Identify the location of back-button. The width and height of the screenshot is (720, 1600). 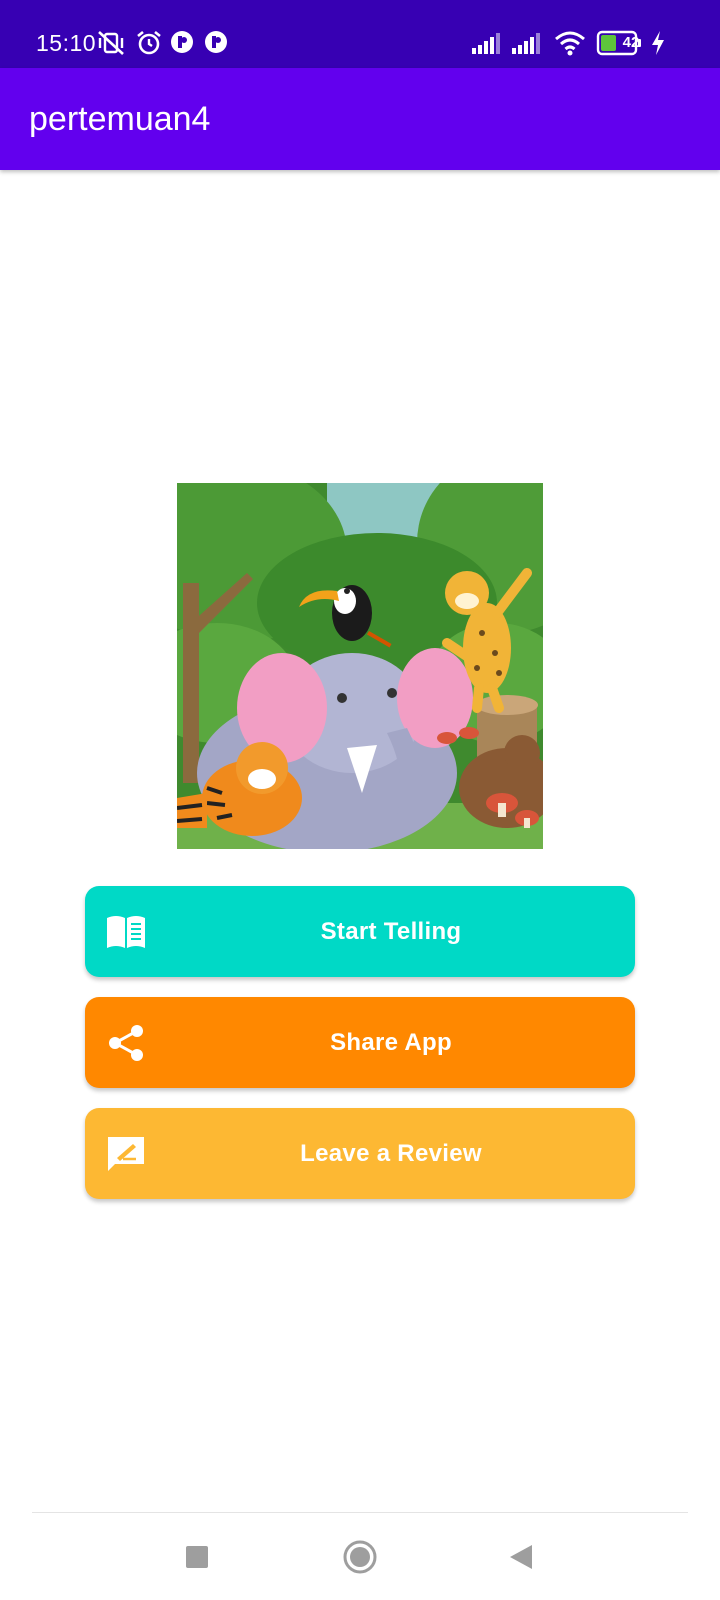
(522, 1557).